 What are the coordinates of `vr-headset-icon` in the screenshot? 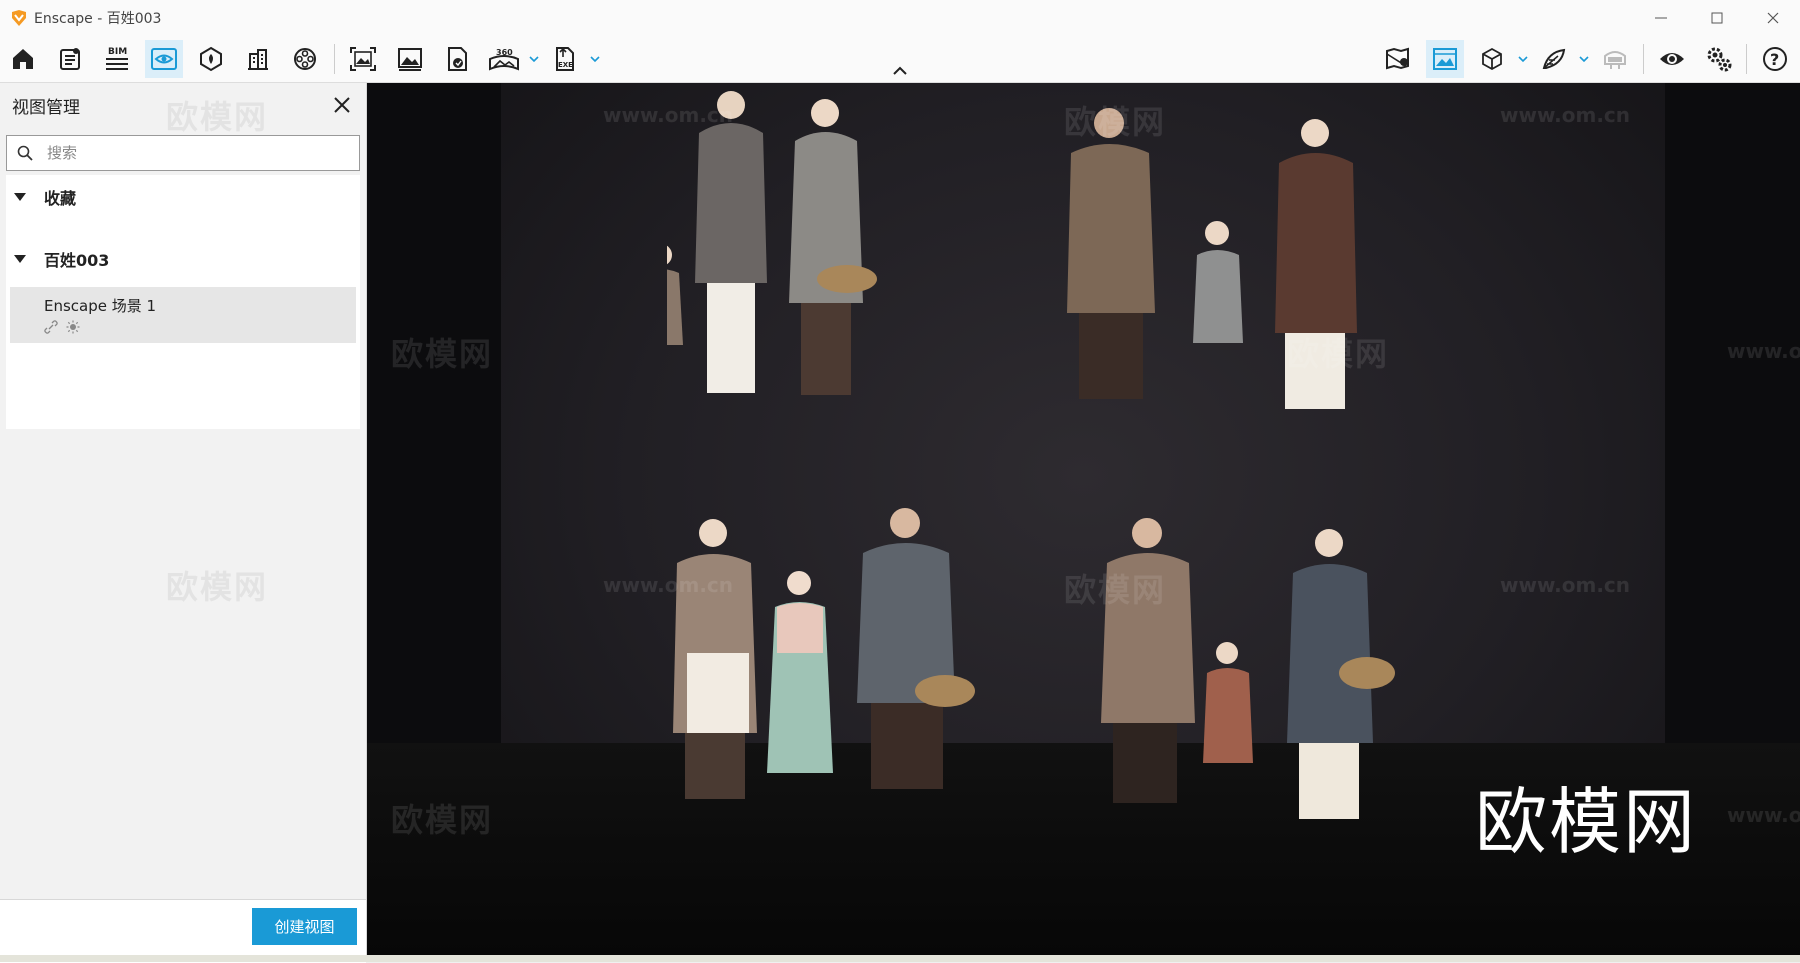 It's located at (1615, 60).